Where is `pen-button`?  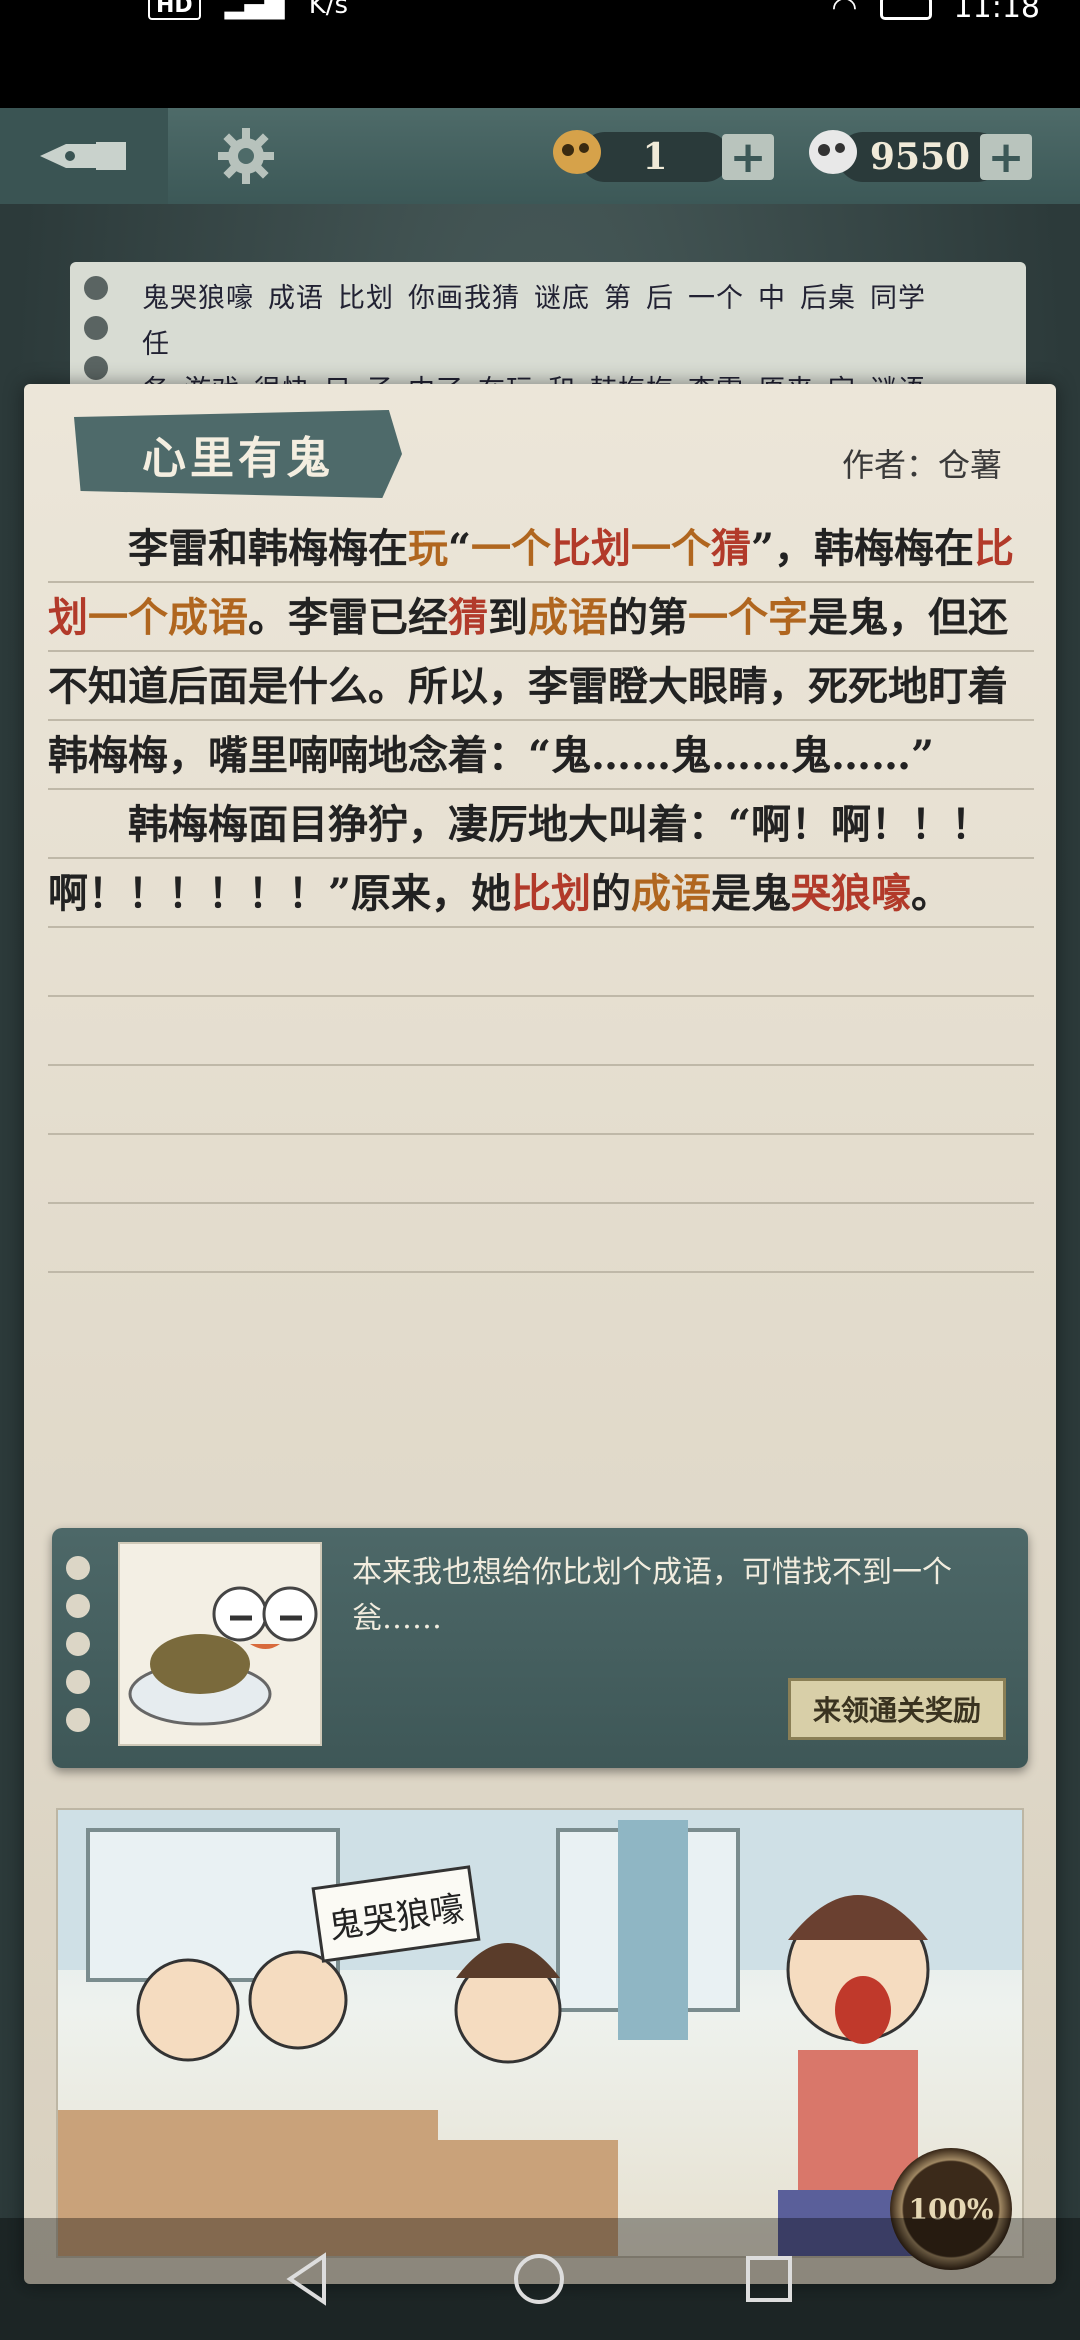 pen-button is located at coordinates (84, 156).